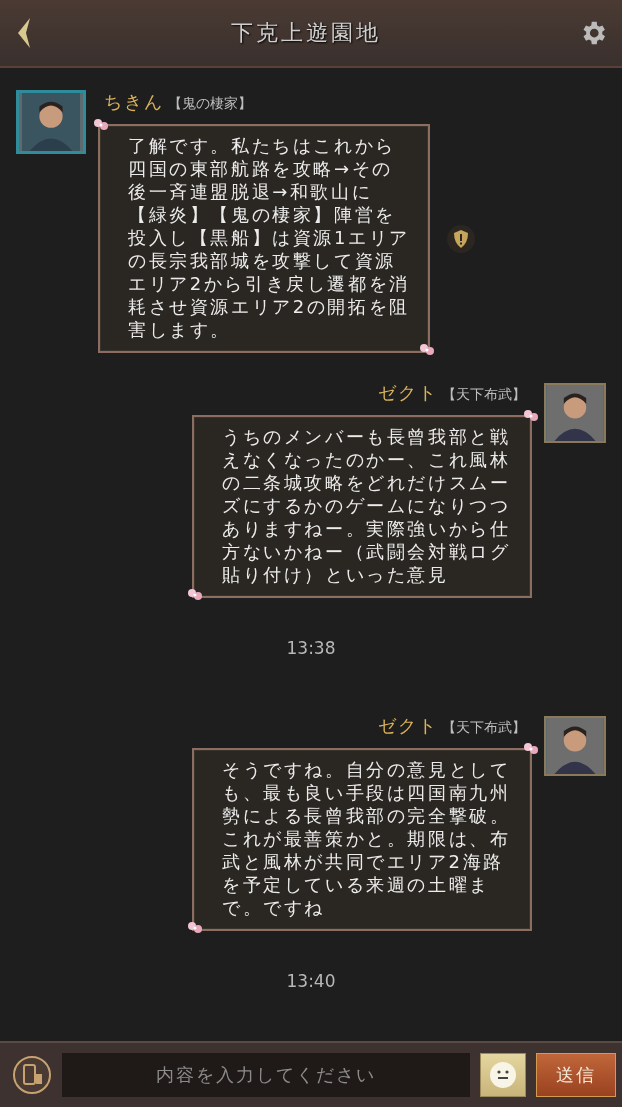 Image resolution: width=622 pixels, height=1107 pixels. I want to click on send-button: 送信, so click(576, 1075).